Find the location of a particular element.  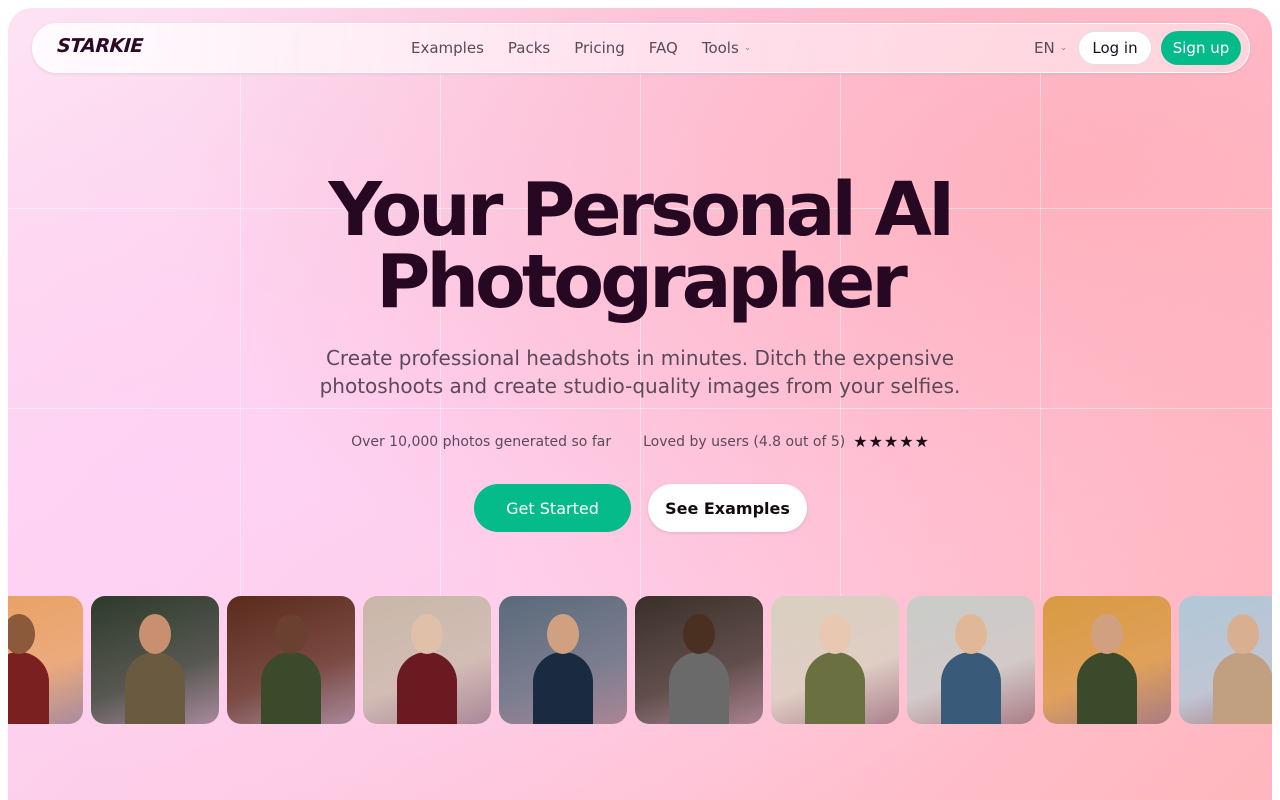

nav-link-label: Examples is located at coordinates (447, 48).